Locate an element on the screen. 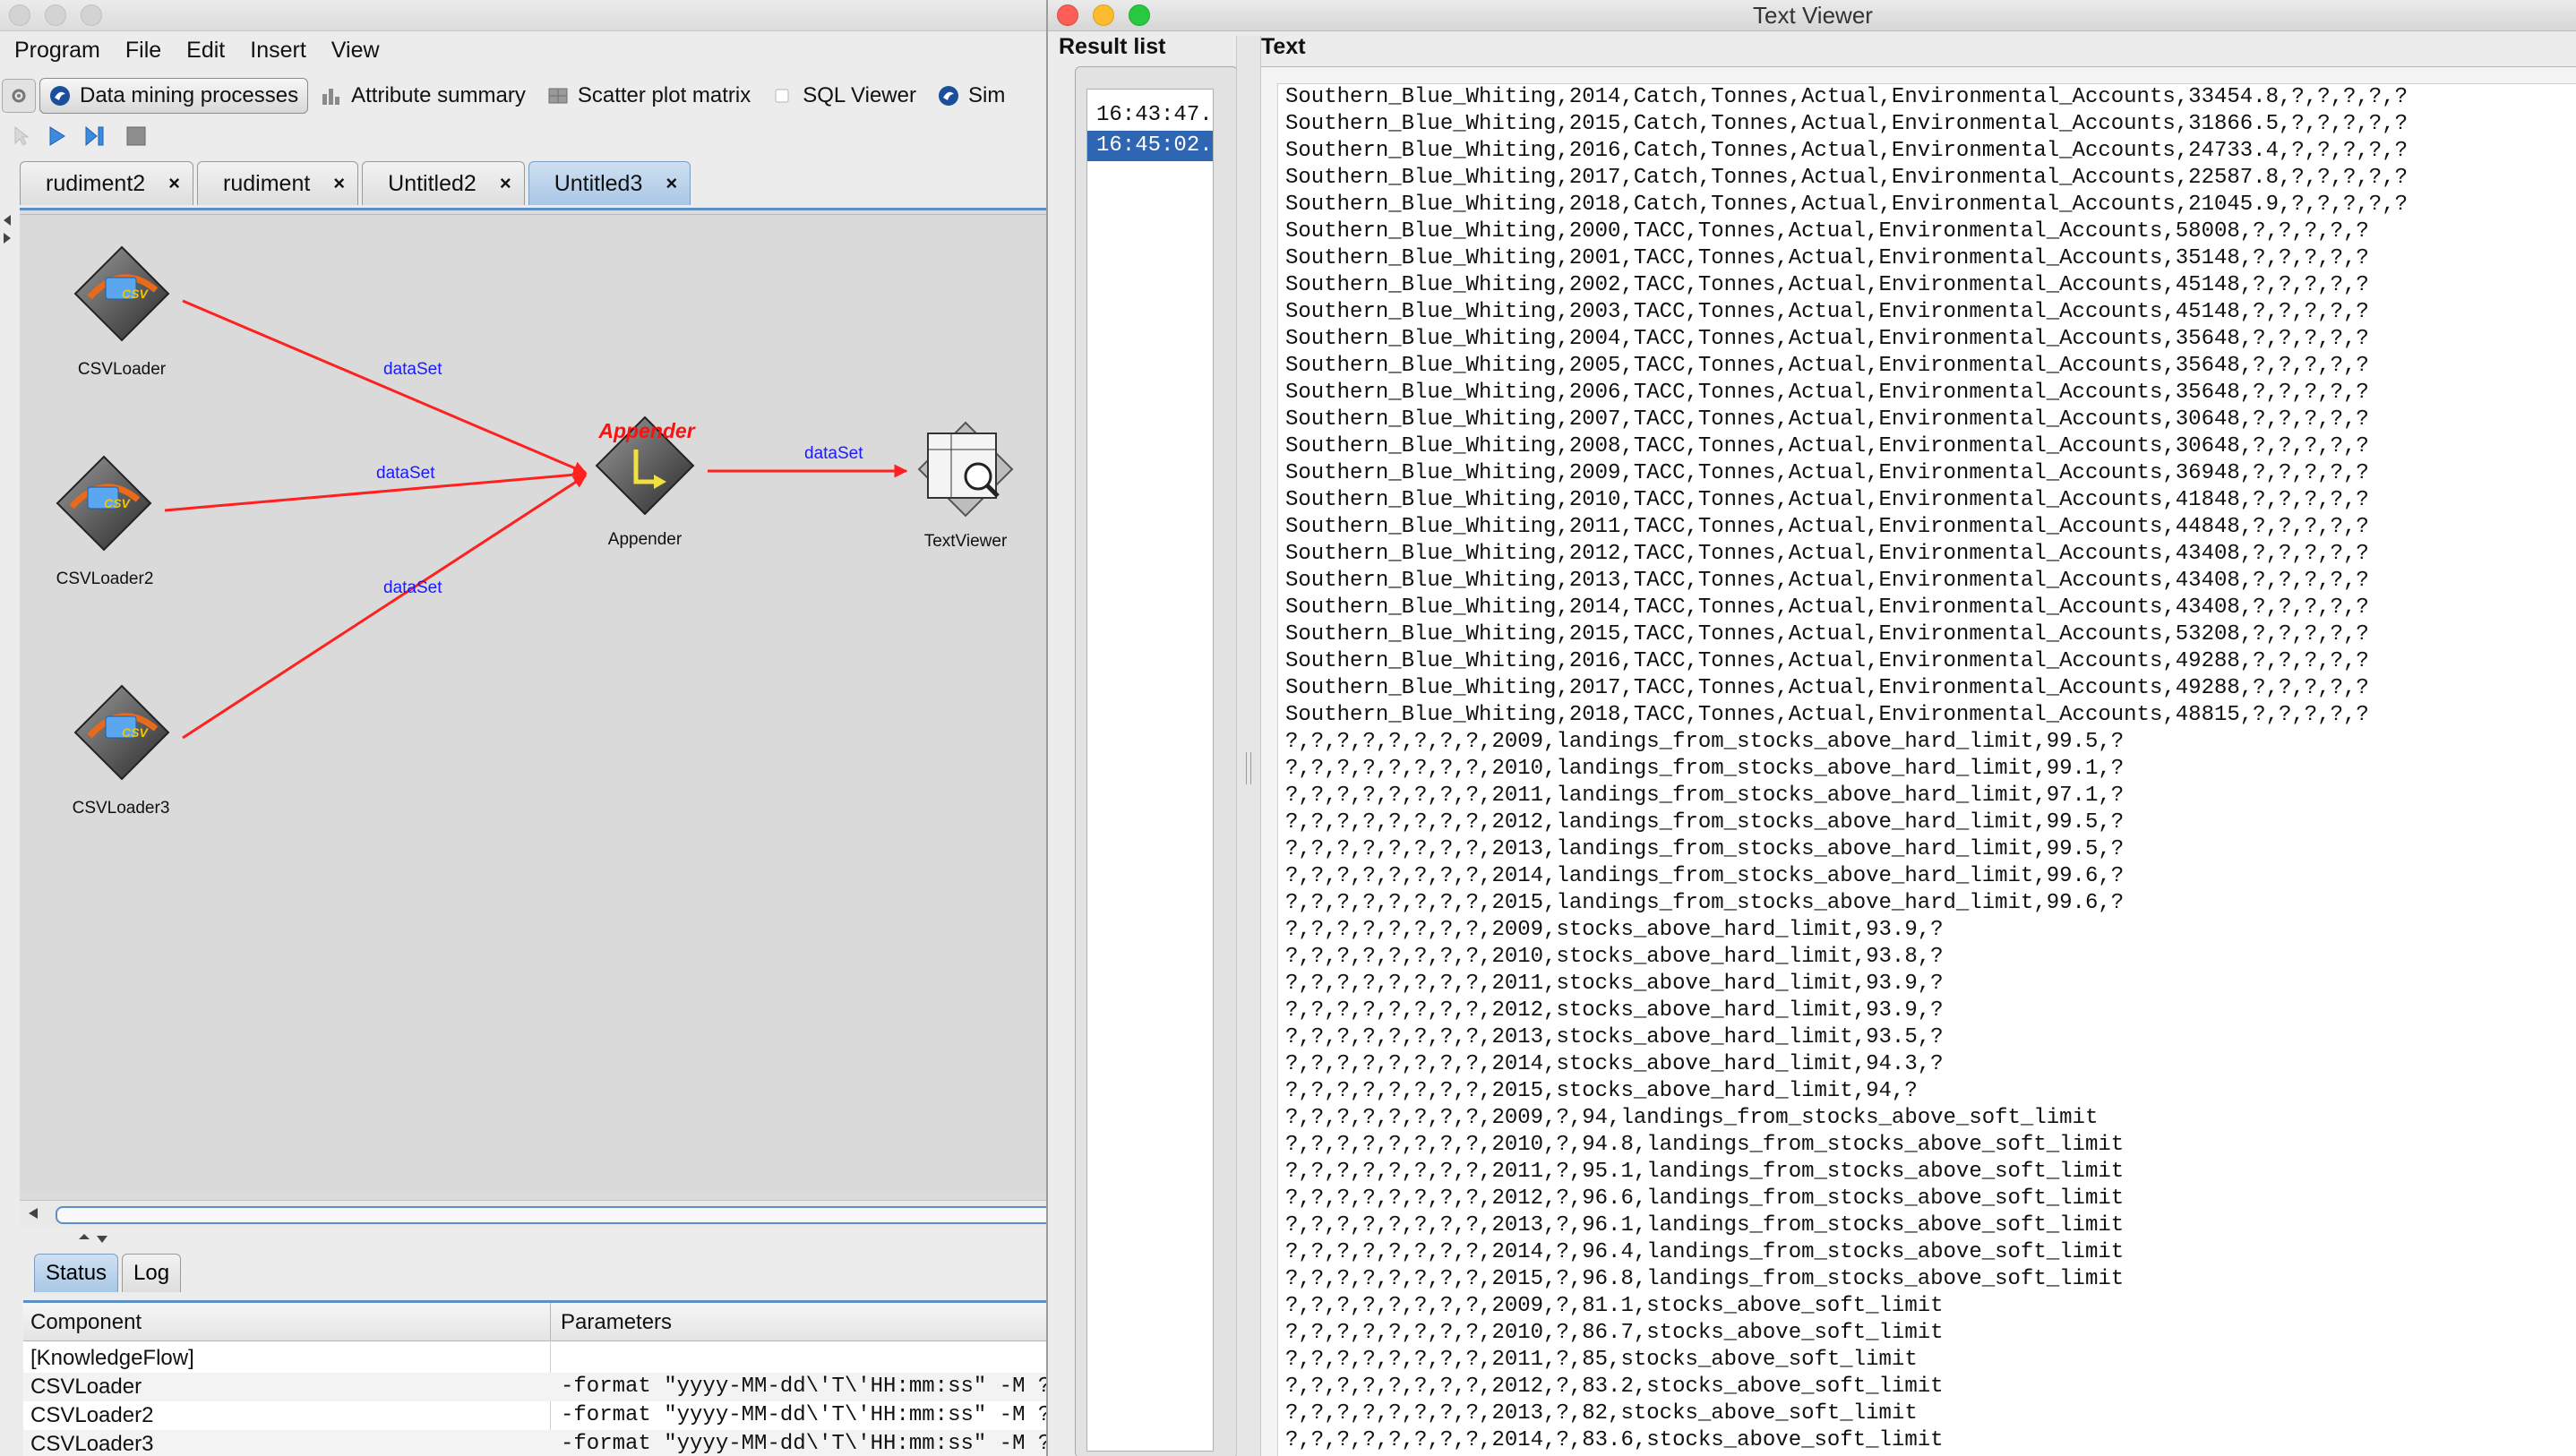  menu-program: Program is located at coordinates (55, 51).